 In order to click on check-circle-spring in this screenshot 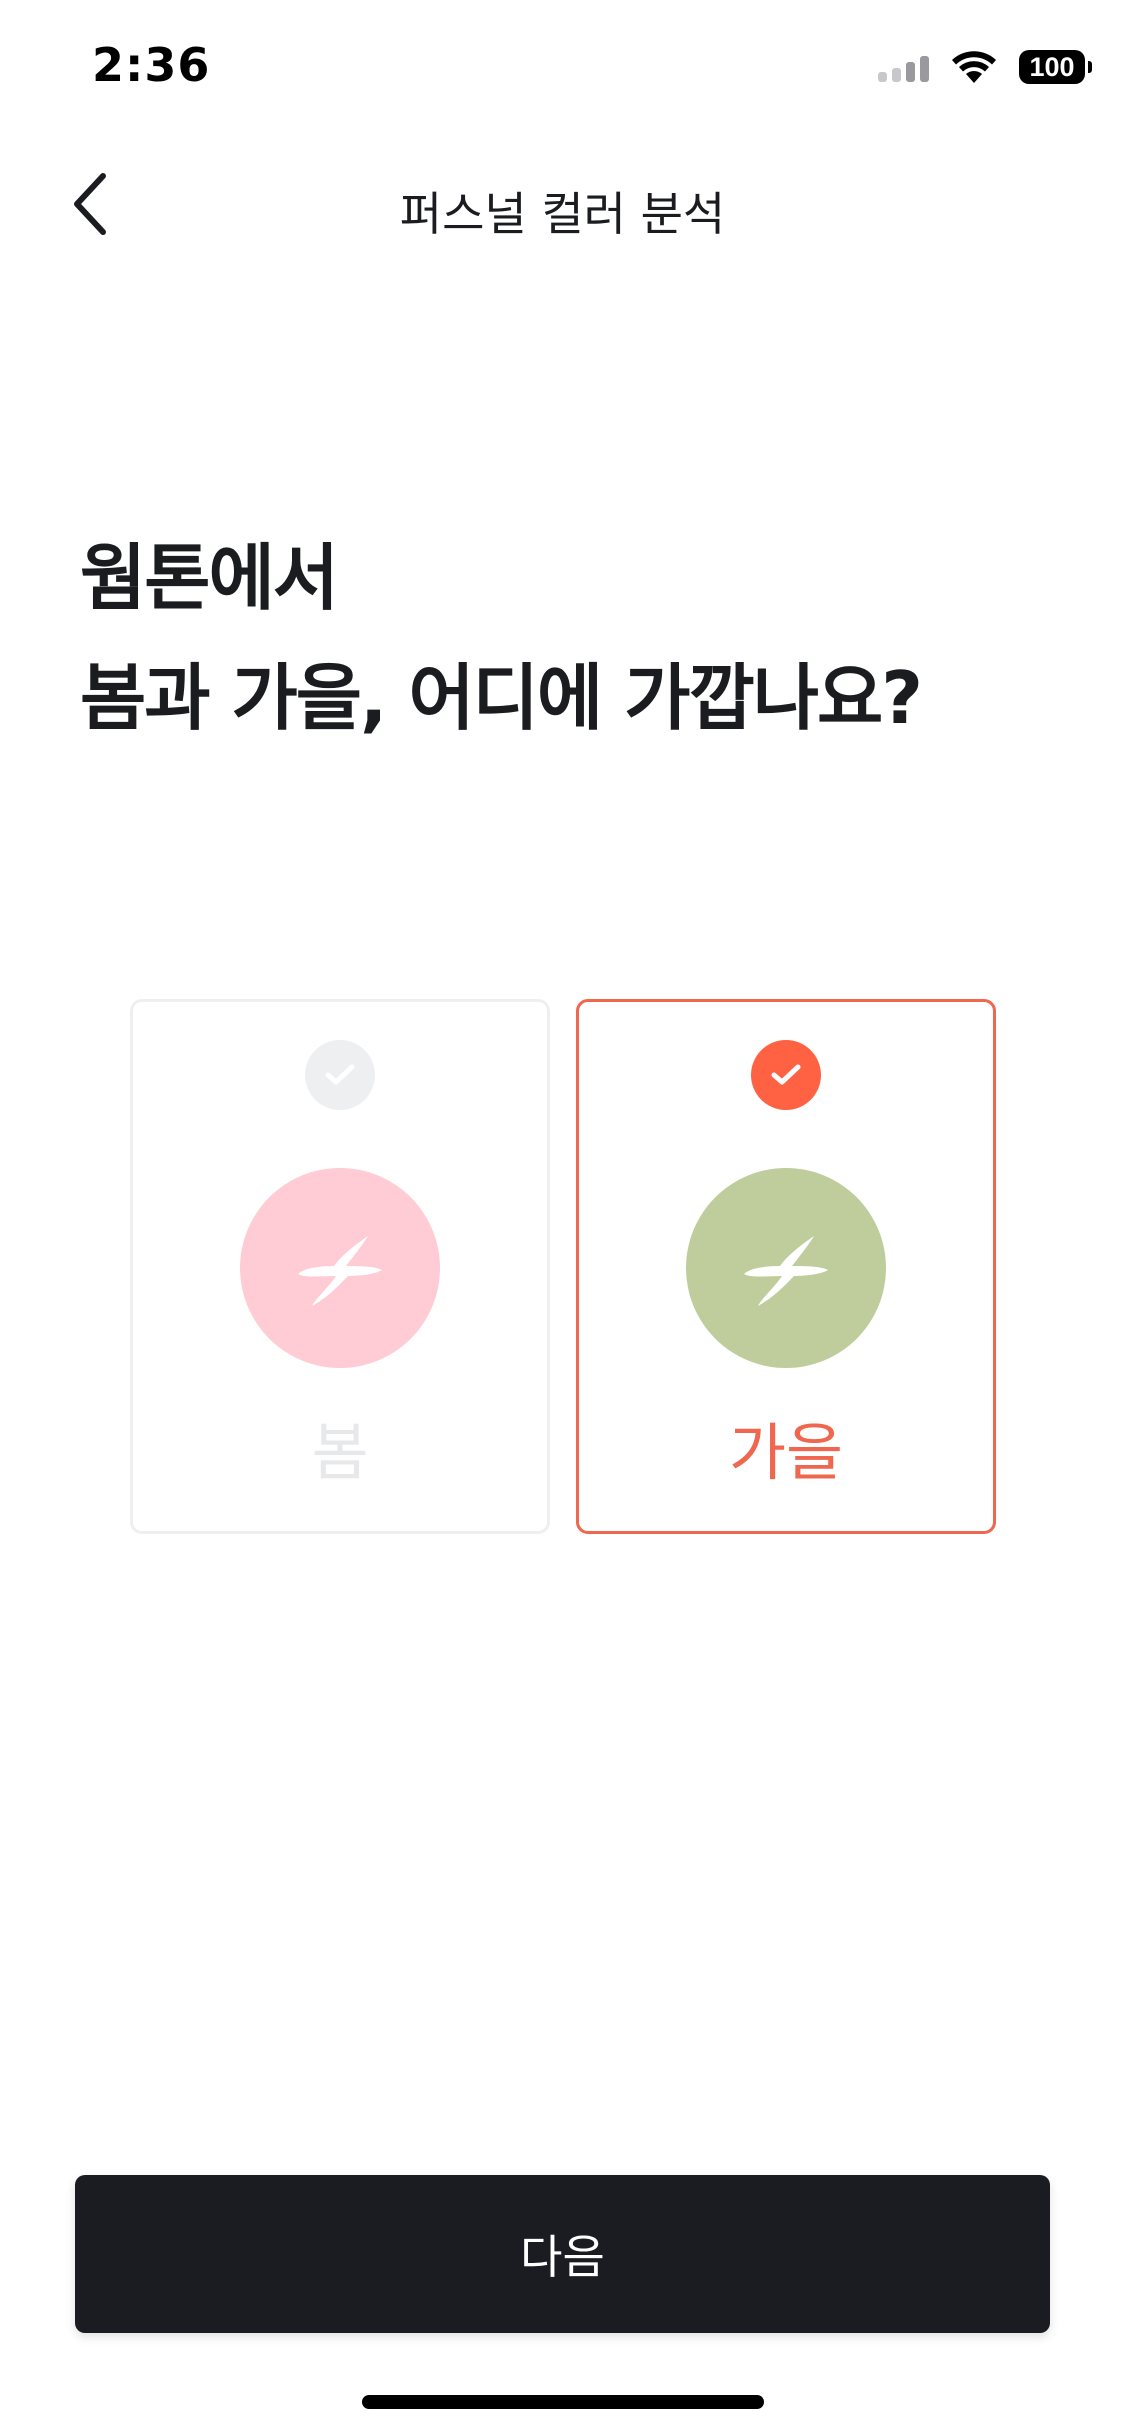, I will do `click(340, 1075)`.